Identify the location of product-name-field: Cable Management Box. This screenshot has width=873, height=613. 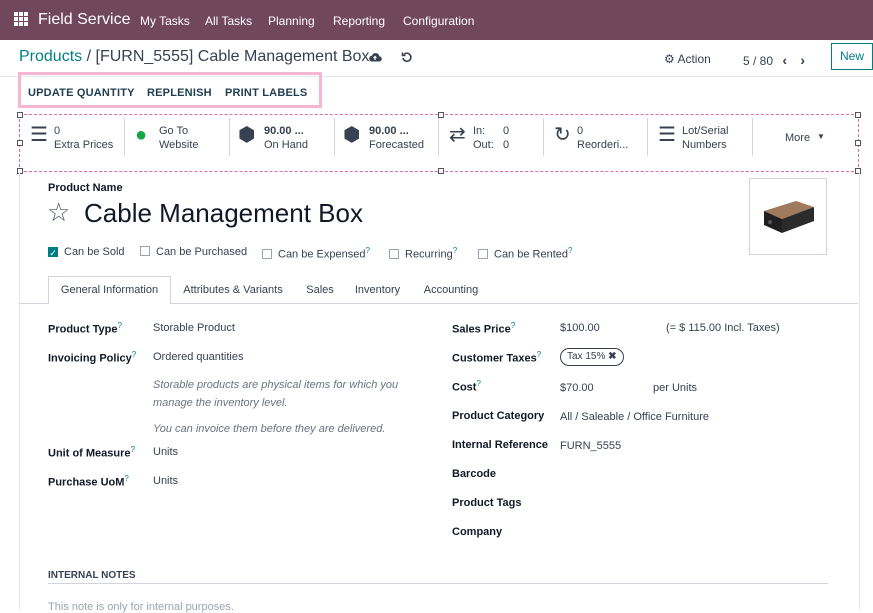
(223, 213).